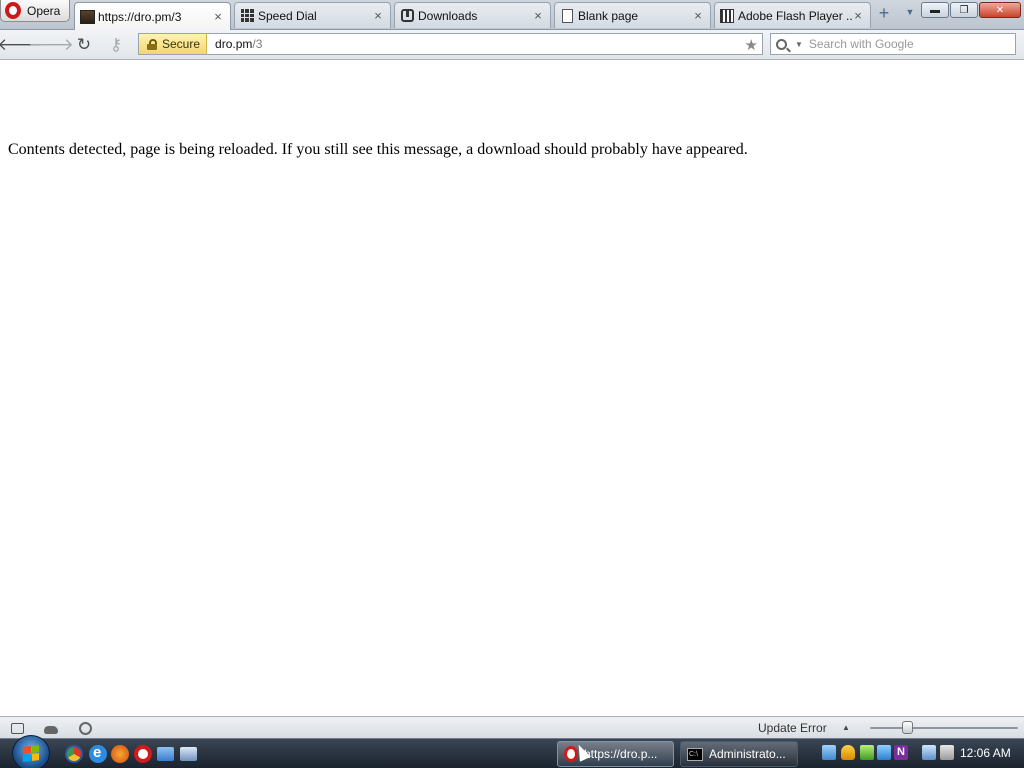  What do you see at coordinates (935, 10) in the screenshot?
I see `minimize-button: ▬` at bounding box center [935, 10].